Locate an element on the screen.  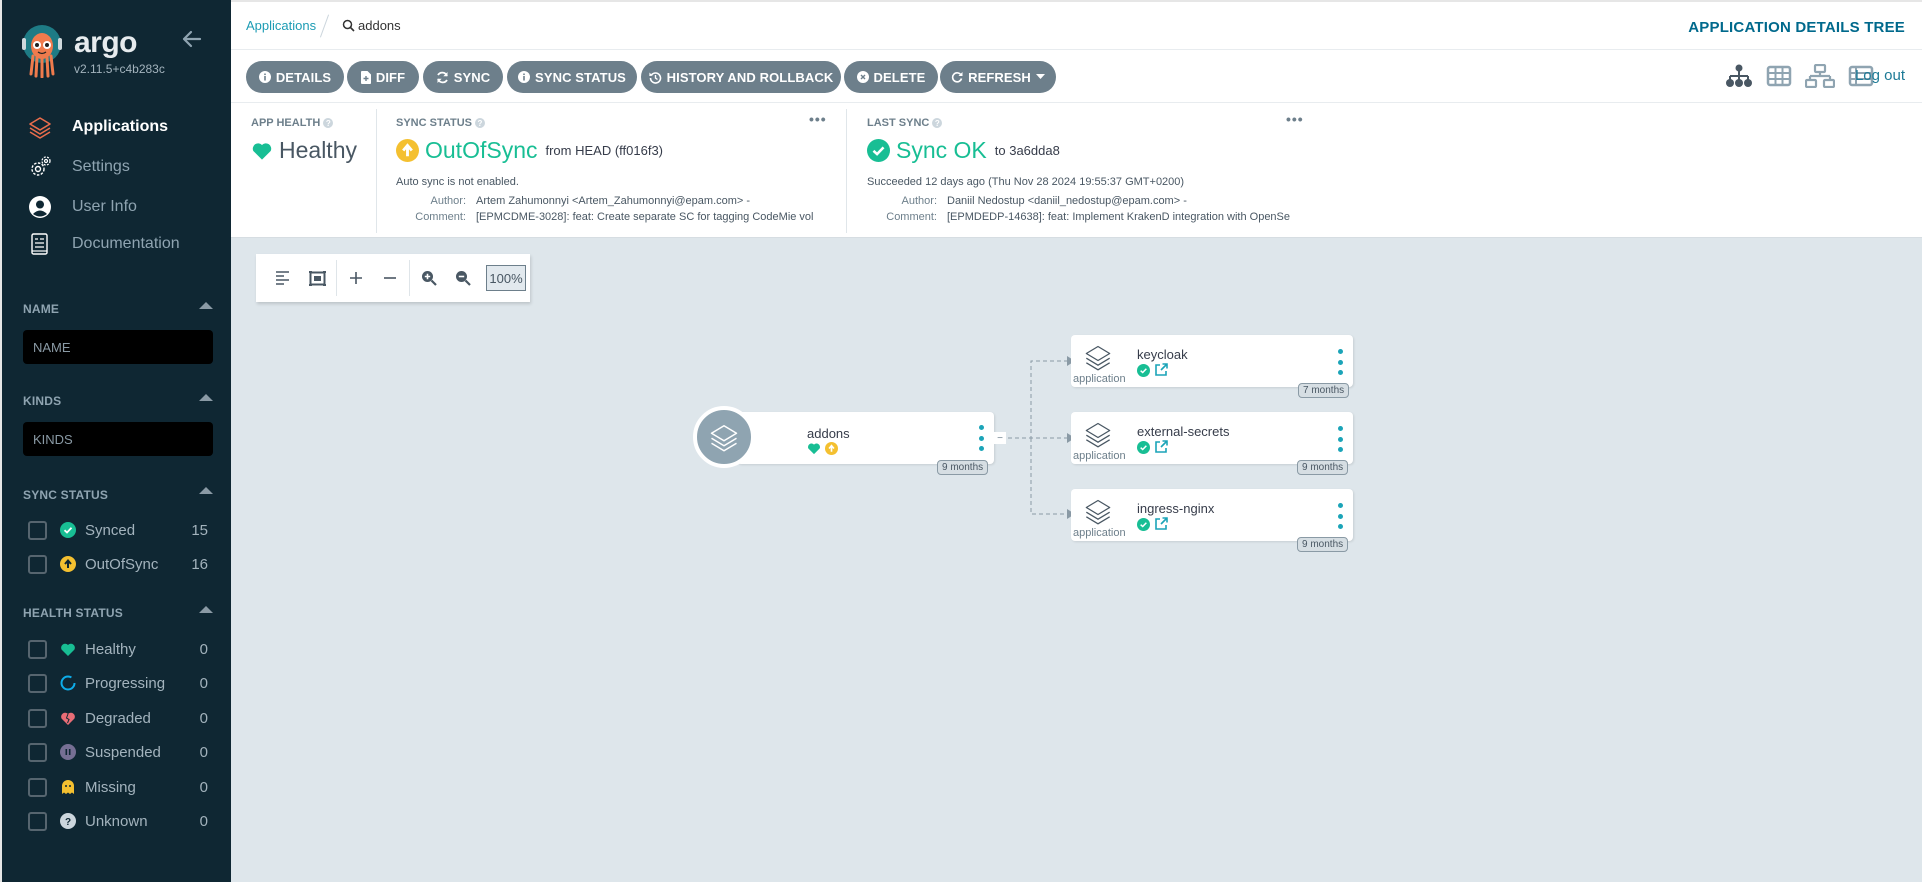
argo-logo is located at coordinates (42, 51).